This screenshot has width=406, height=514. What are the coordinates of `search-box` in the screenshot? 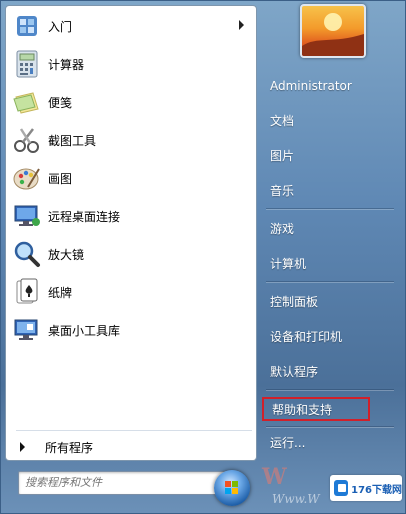 It's located at (128, 483).